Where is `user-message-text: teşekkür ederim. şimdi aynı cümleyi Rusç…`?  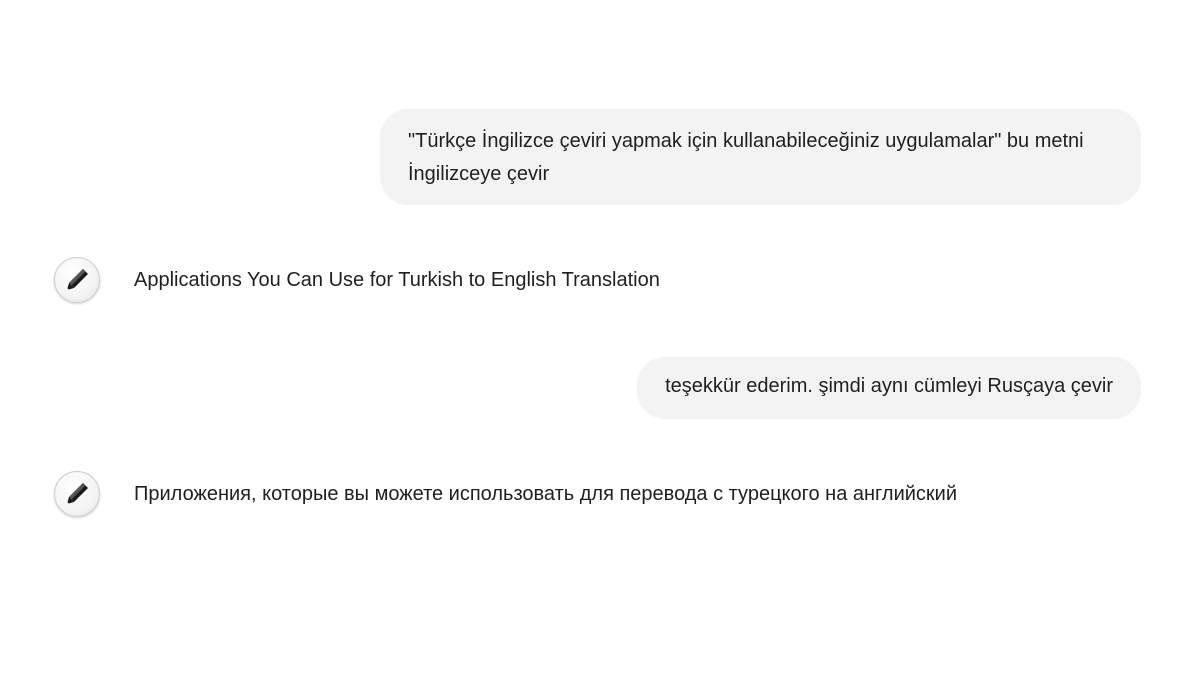 user-message-text: teşekkür ederim. şimdi aynı cümleyi Rusç… is located at coordinates (889, 386).